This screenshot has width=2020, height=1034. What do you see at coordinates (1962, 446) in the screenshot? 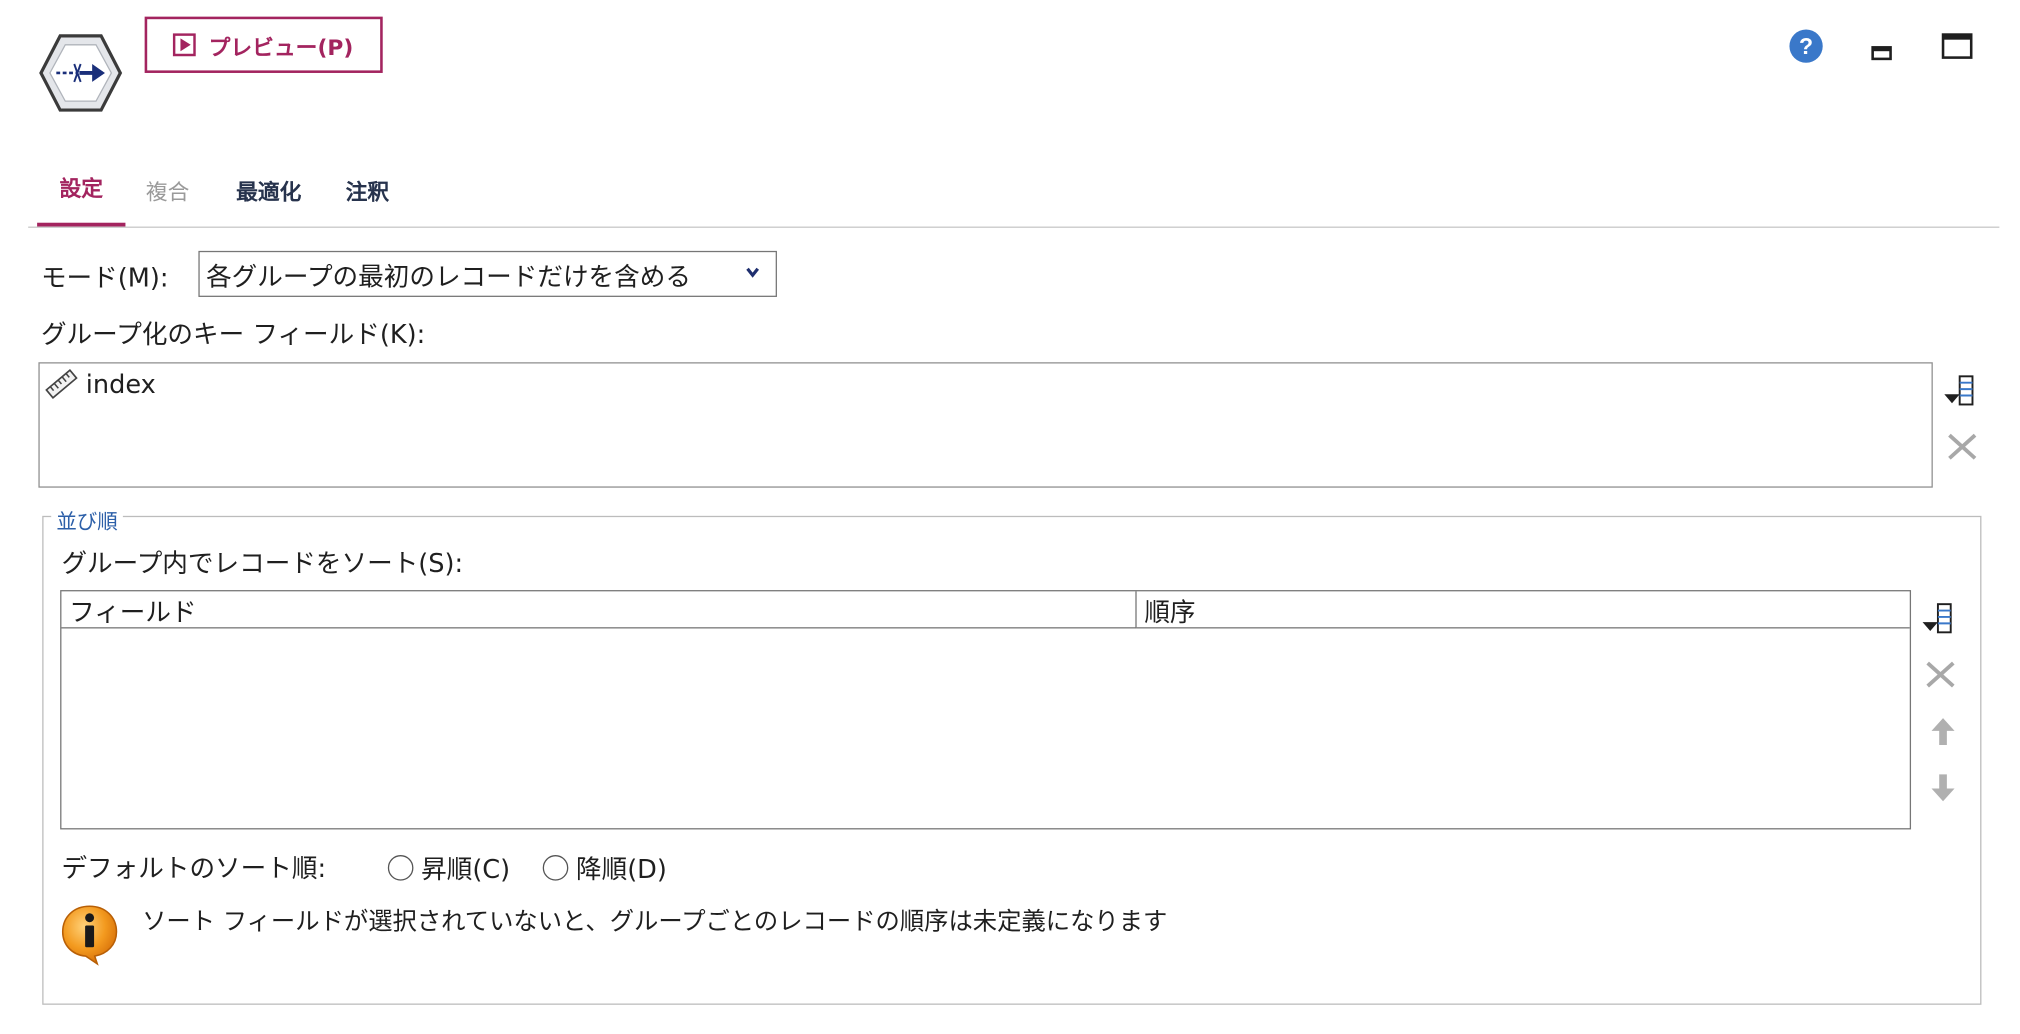
I see `delete-icon` at bounding box center [1962, 446].